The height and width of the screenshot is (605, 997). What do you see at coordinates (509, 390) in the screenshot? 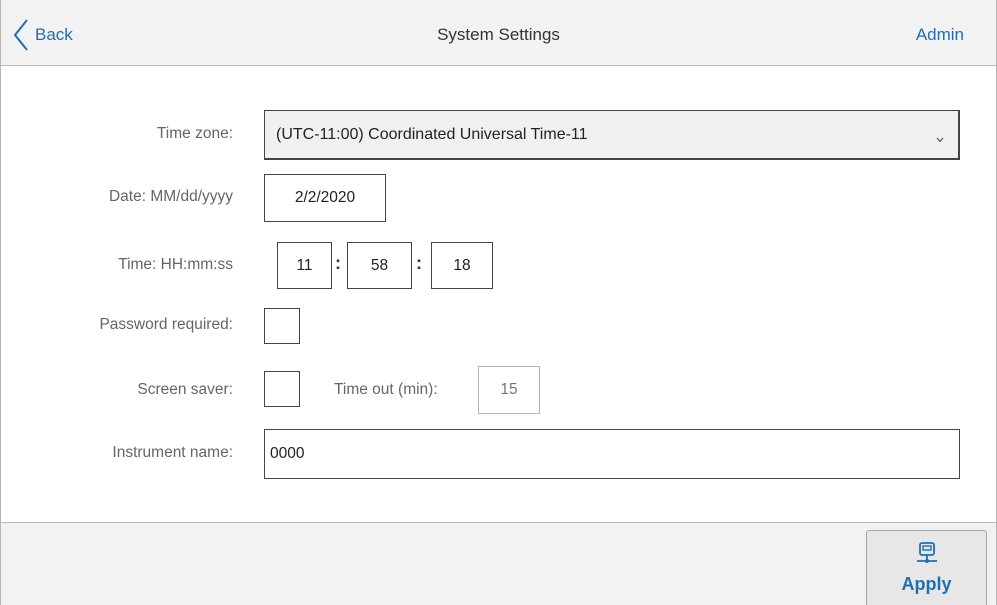
I see `timeout-input: 15` at bounding box center [509, 390].